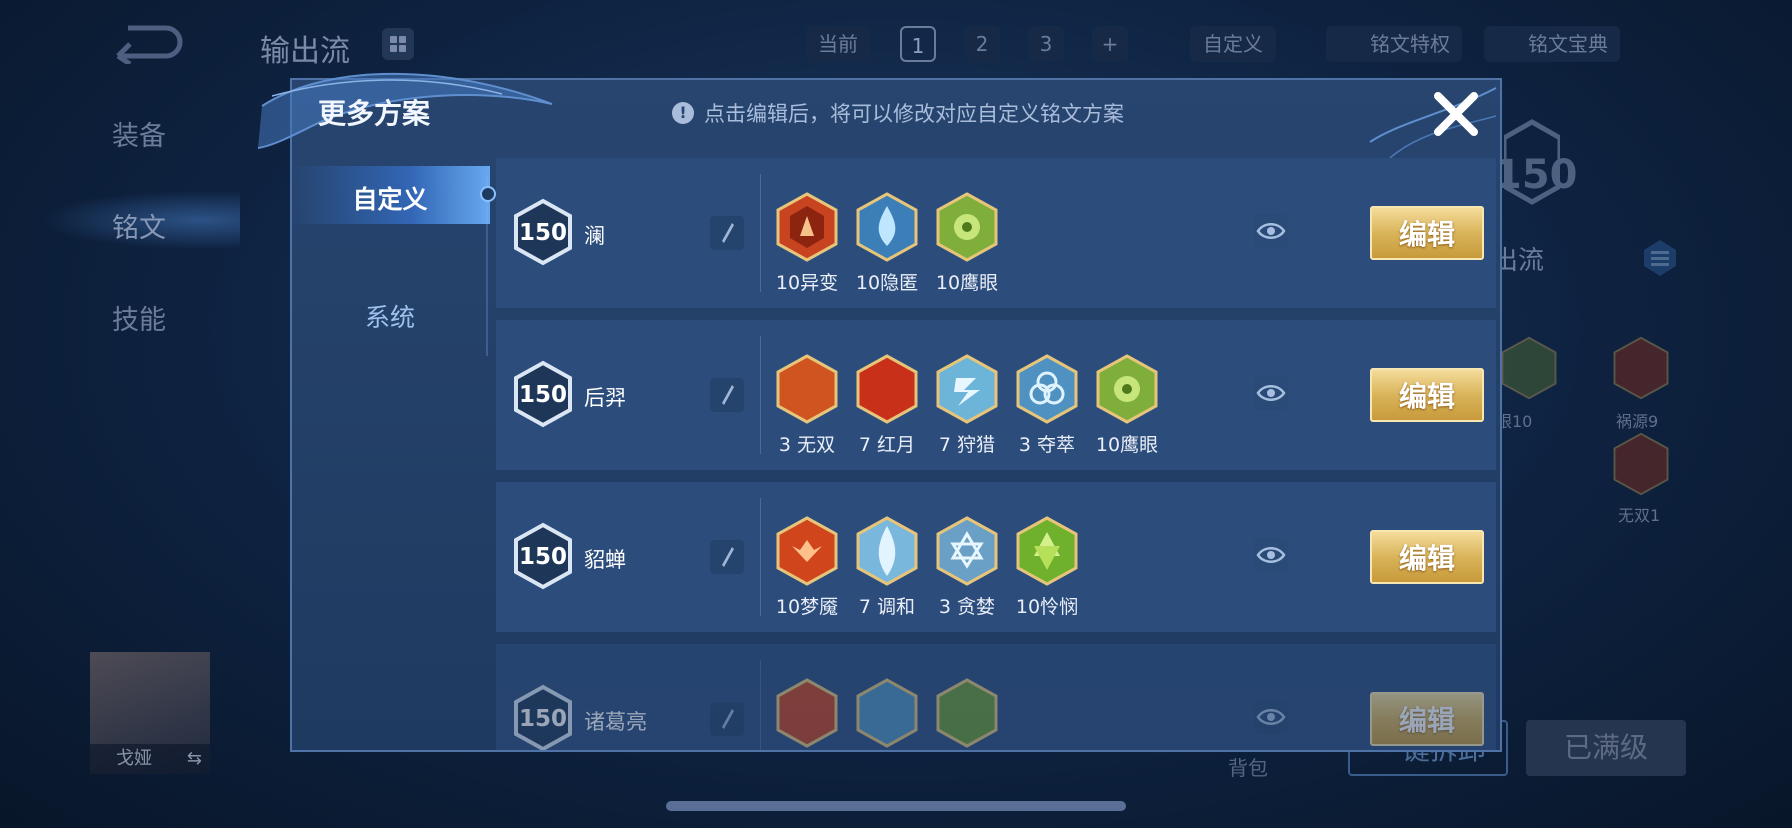  Describe the element at coordinates (374, 113) in the screenshot. I see `modal-title: 更多方案` at that location.